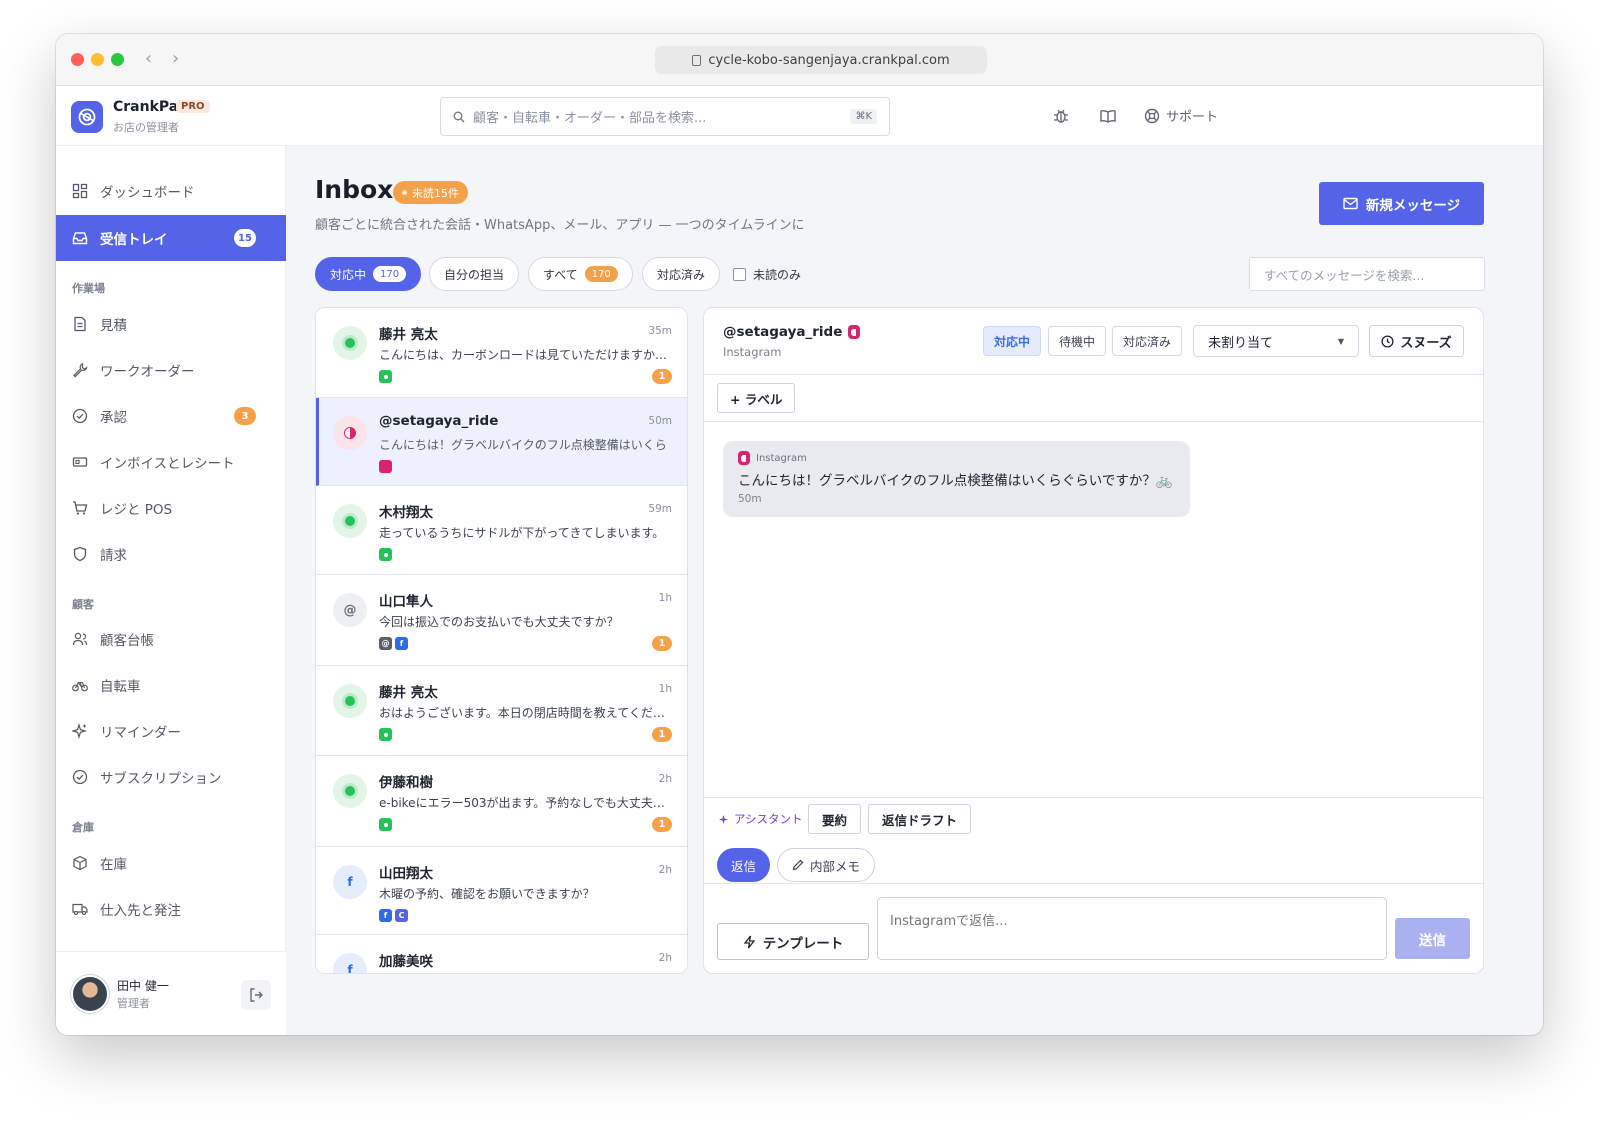 This screenshot has height=1131, width=1600. What do you see at coordinates (752, 352) in the screenshot?
I see `contact-channel: Instagram` at bounding box center [752, 352].